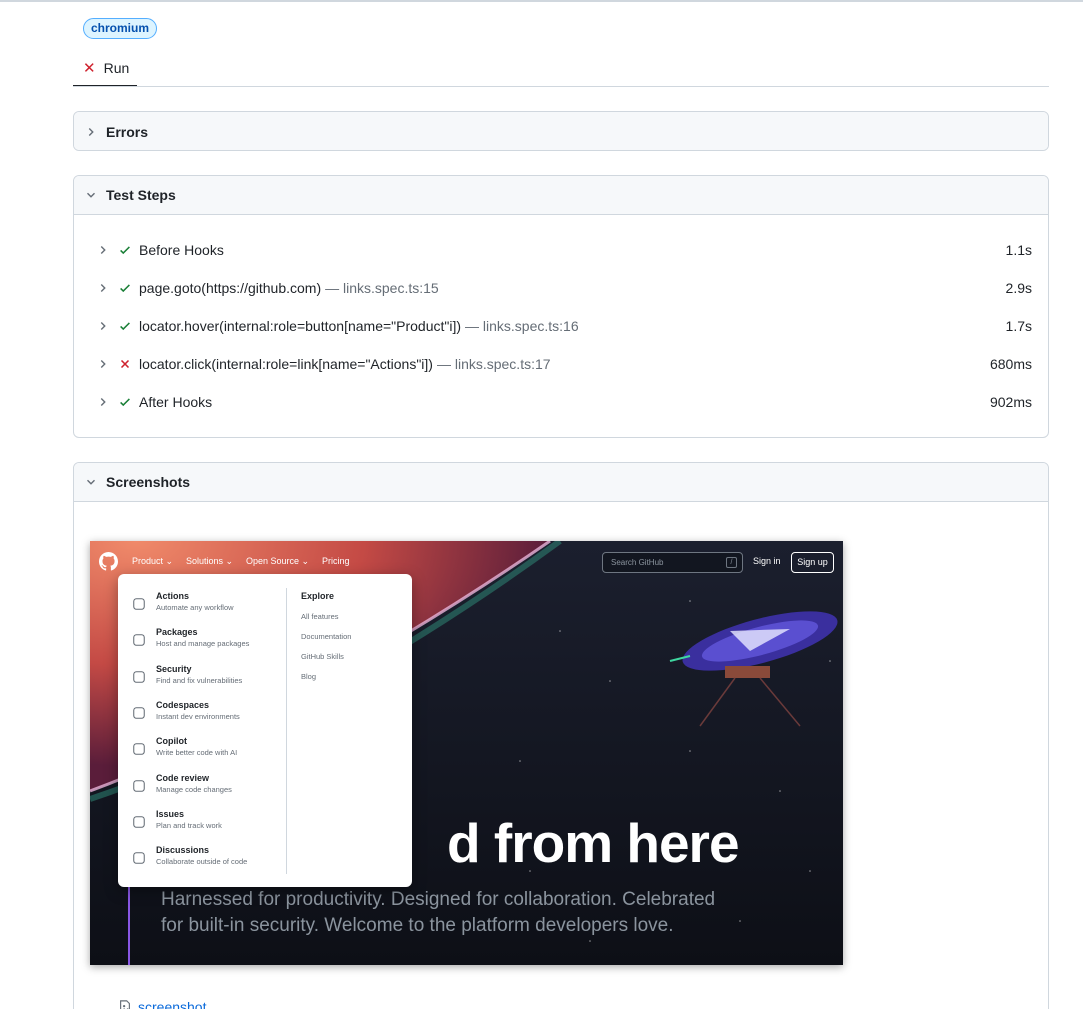 Image resolution: width=1083 pixels, height=1009 pixels. Describe the element at coordinates (127, 131) in the screenshot. I see `errors-title: Errors` at that location.